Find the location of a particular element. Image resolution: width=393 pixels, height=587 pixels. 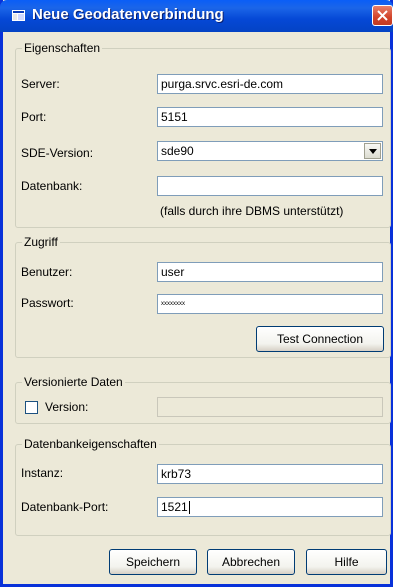

abbrechen-button: Abbrechen is located at coordinates (251, 562).